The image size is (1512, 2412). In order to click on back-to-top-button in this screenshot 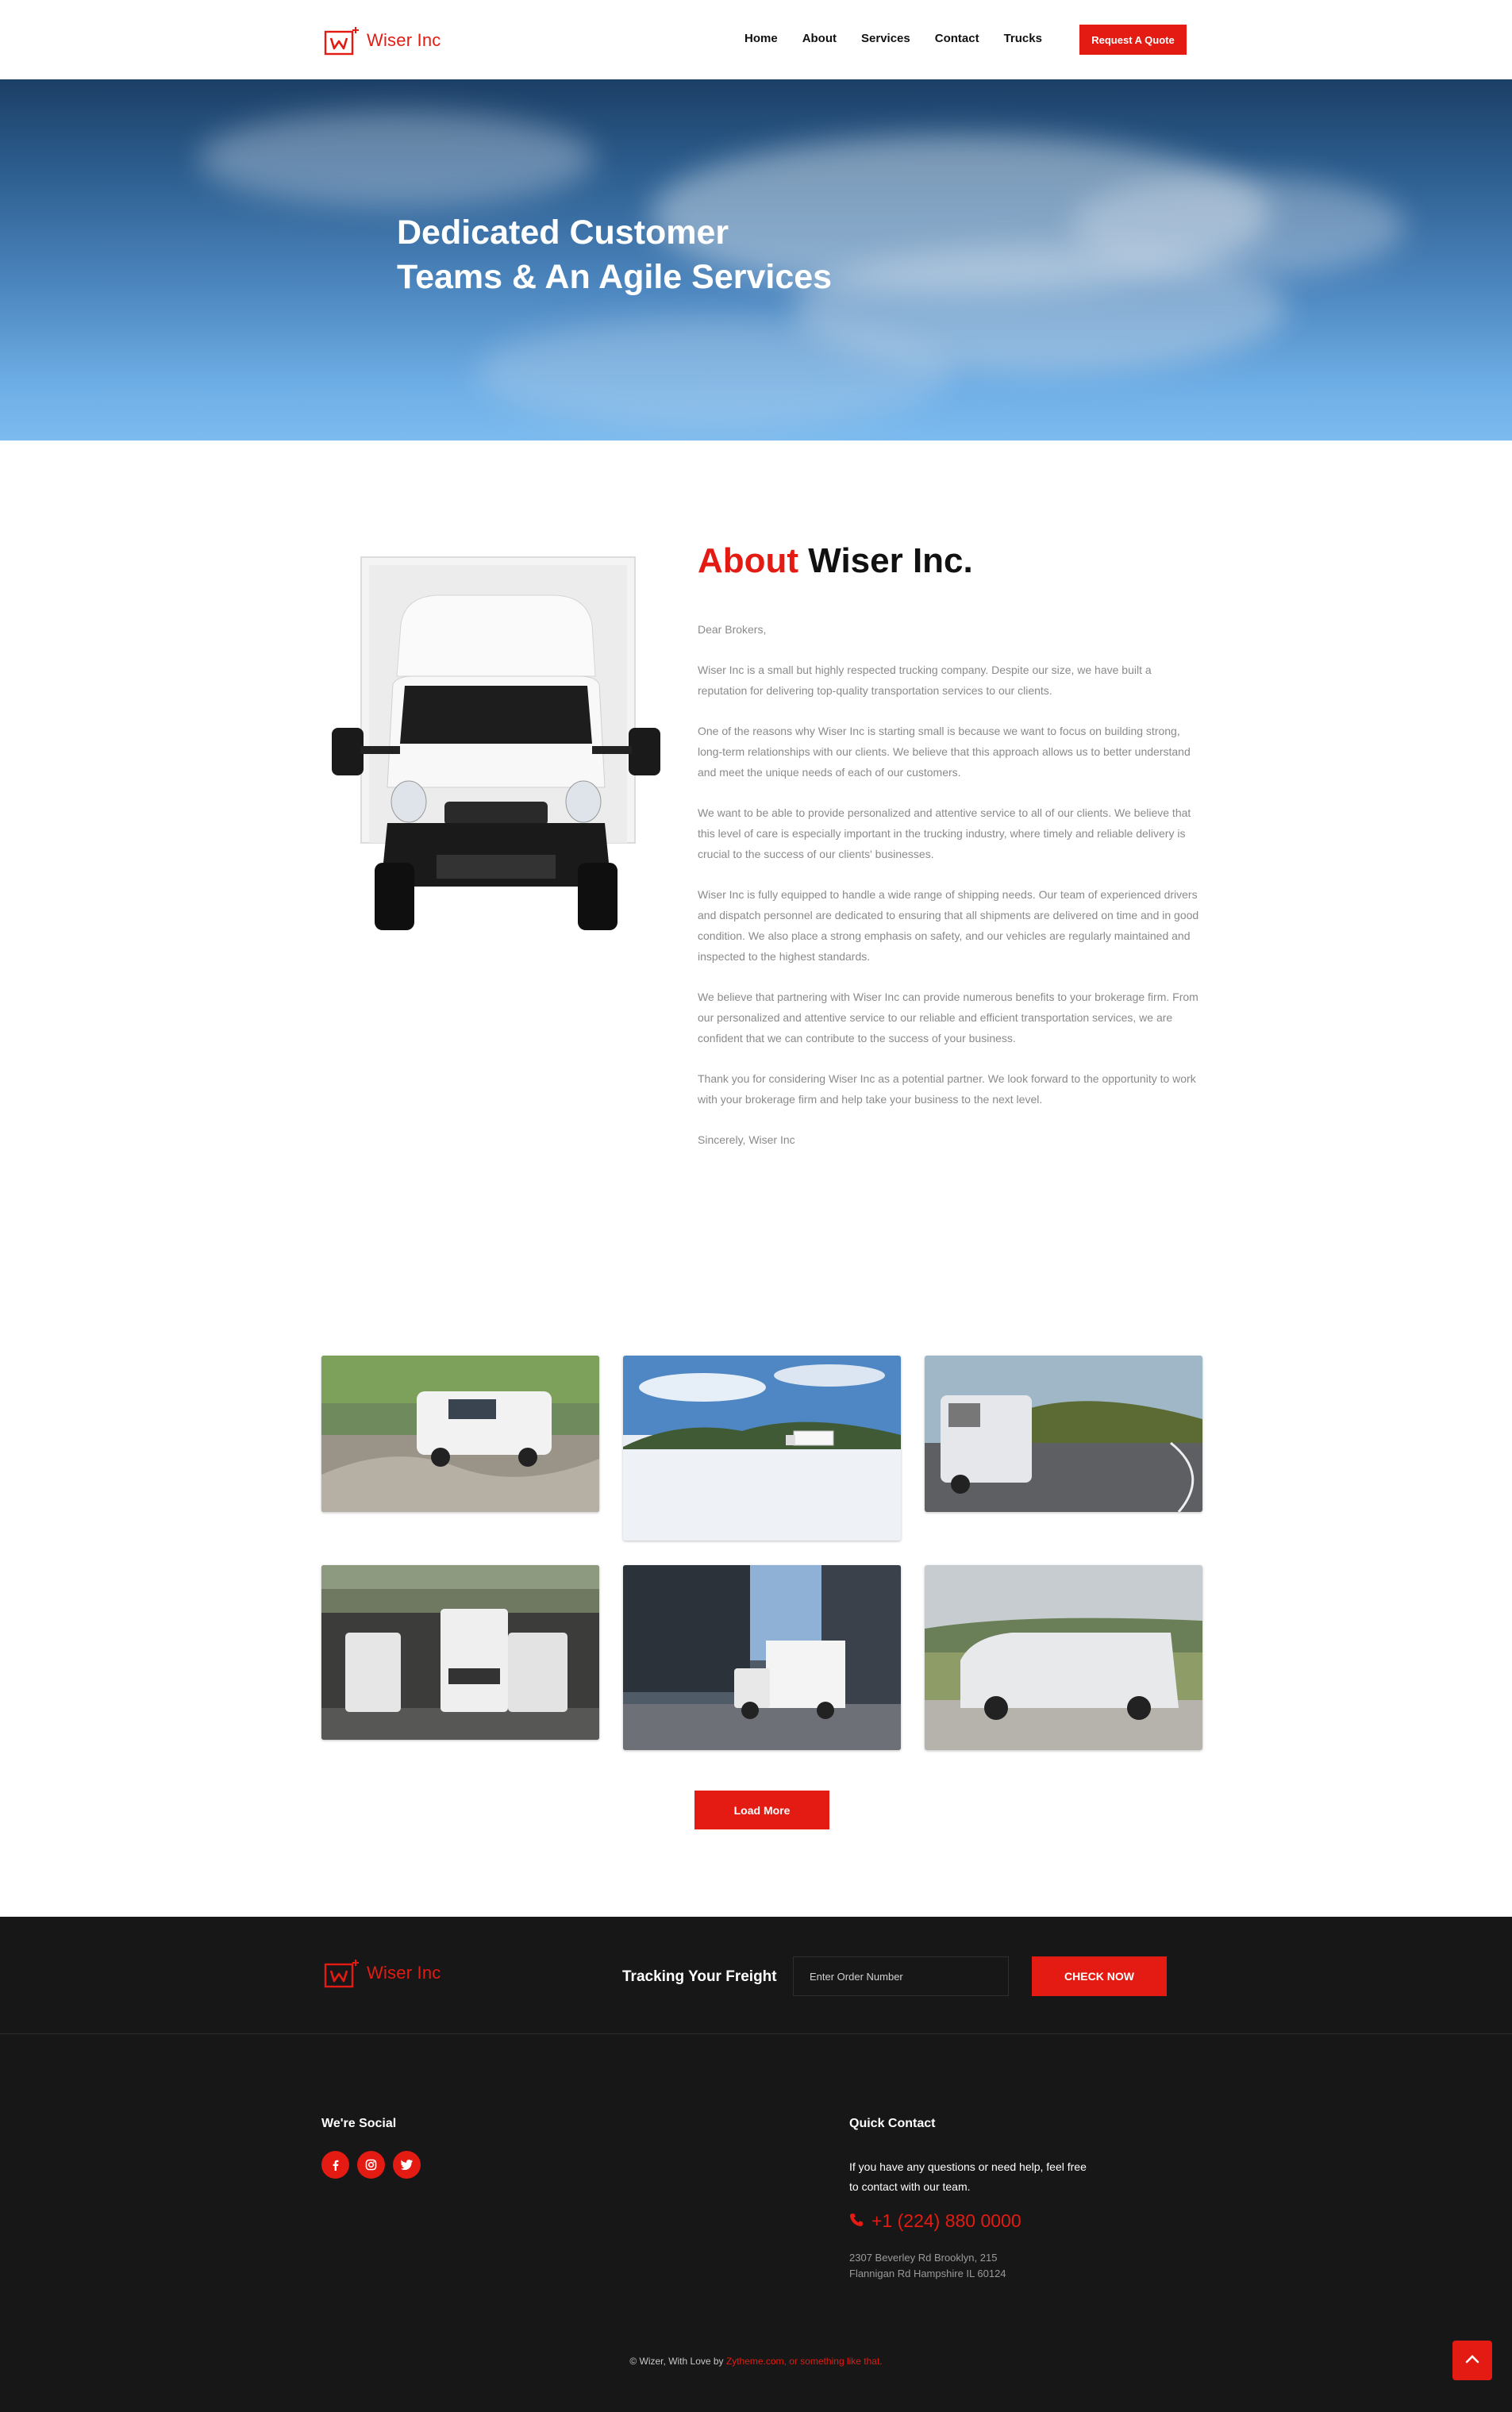, I will do `click(1472, 2360)`.